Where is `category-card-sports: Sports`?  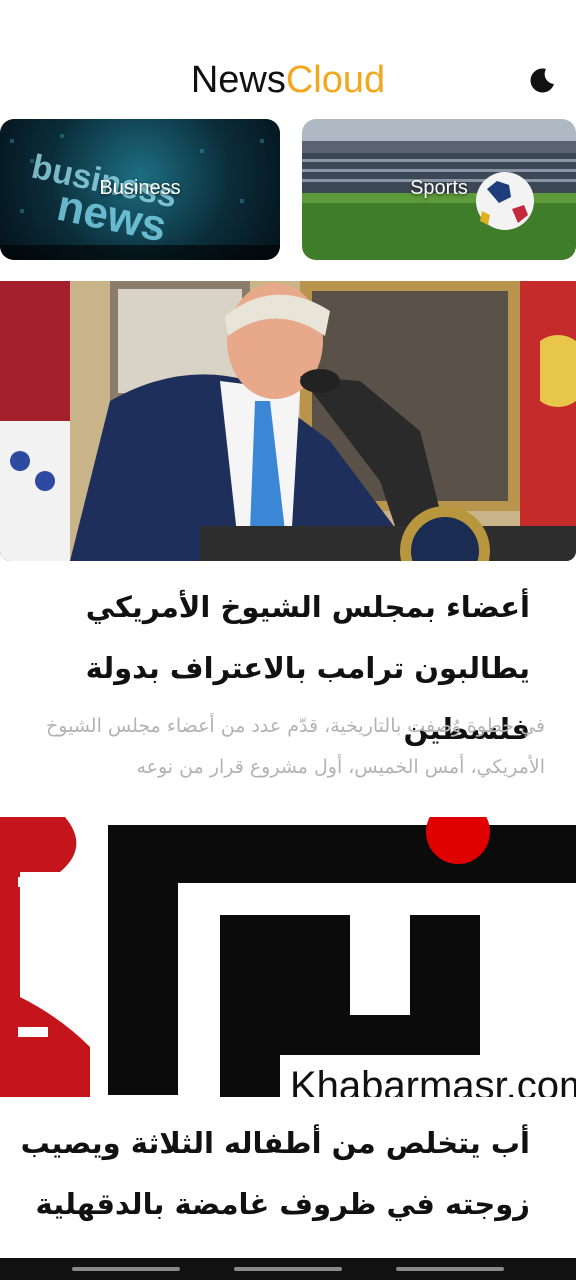 category-card-sports: Sports is located at coordinates (439, 189).